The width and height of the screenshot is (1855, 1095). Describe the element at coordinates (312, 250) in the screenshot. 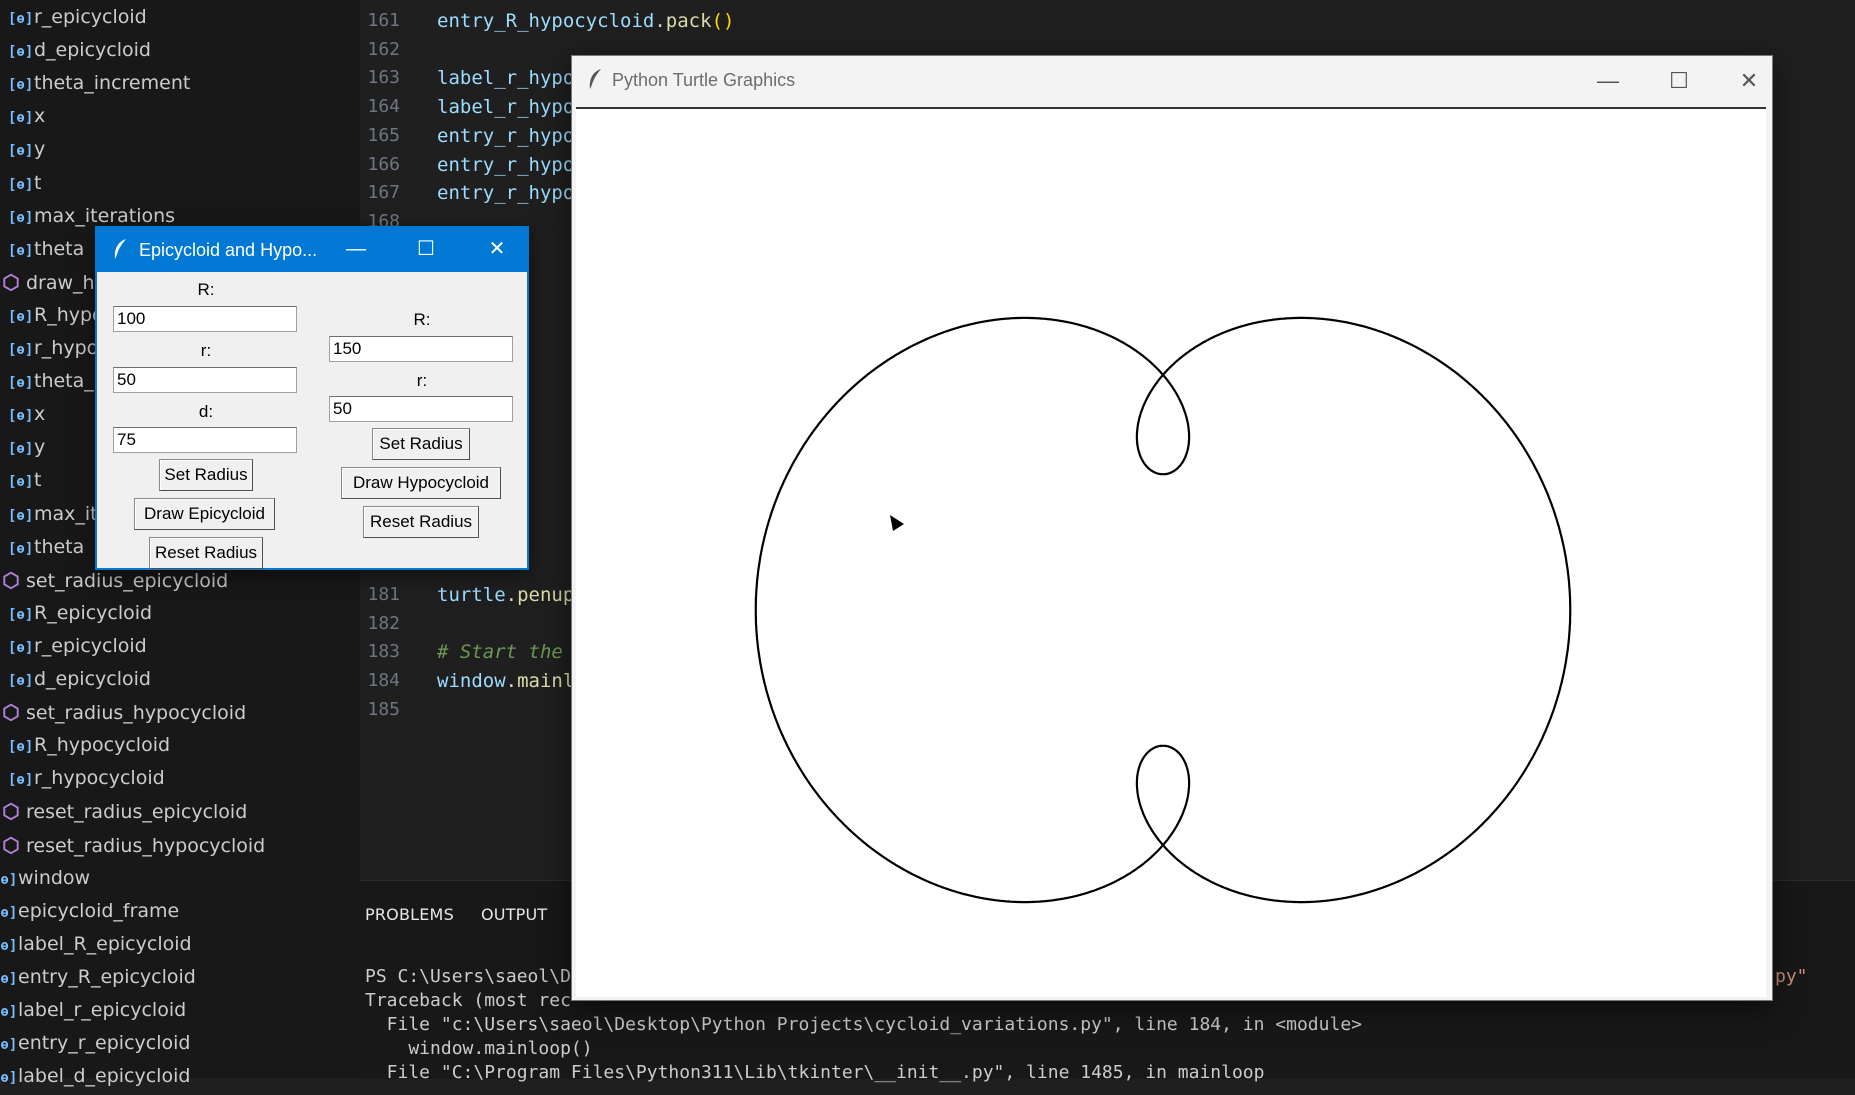

I see `tk-titlebar: Epicycloid and Hypo... — ☐ ✕` at that location.